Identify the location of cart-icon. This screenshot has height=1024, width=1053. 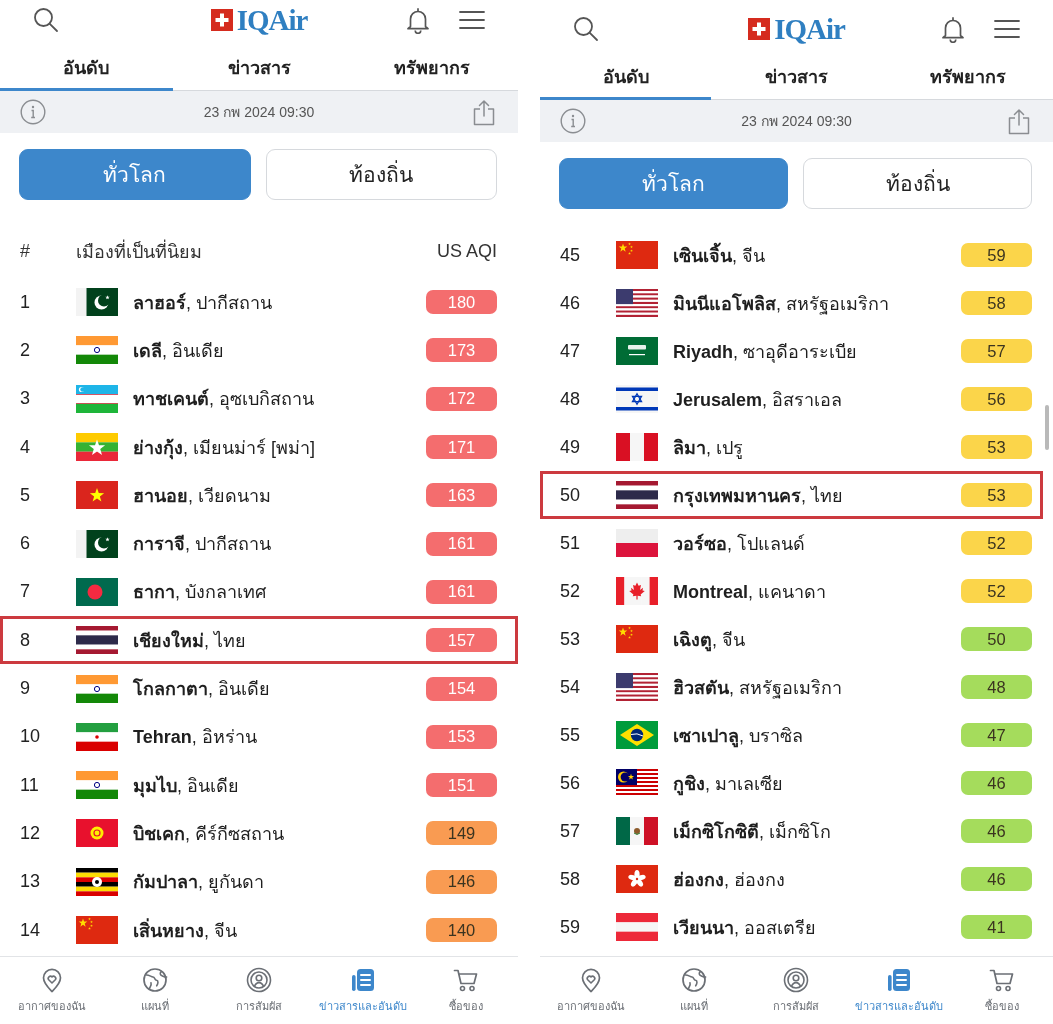
(466, 980).